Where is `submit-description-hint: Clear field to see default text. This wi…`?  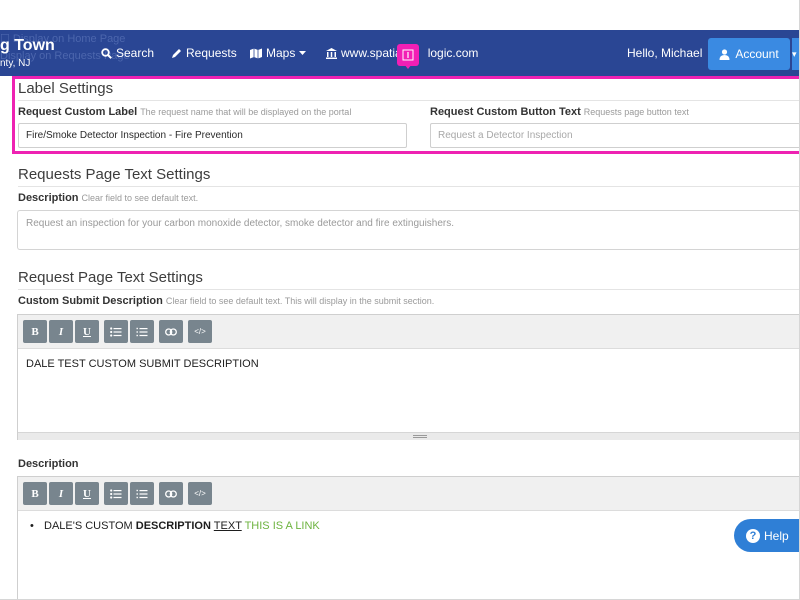
submit-description-hint: Clear field to see default text. This wi… is located at coordinates (300, 301).